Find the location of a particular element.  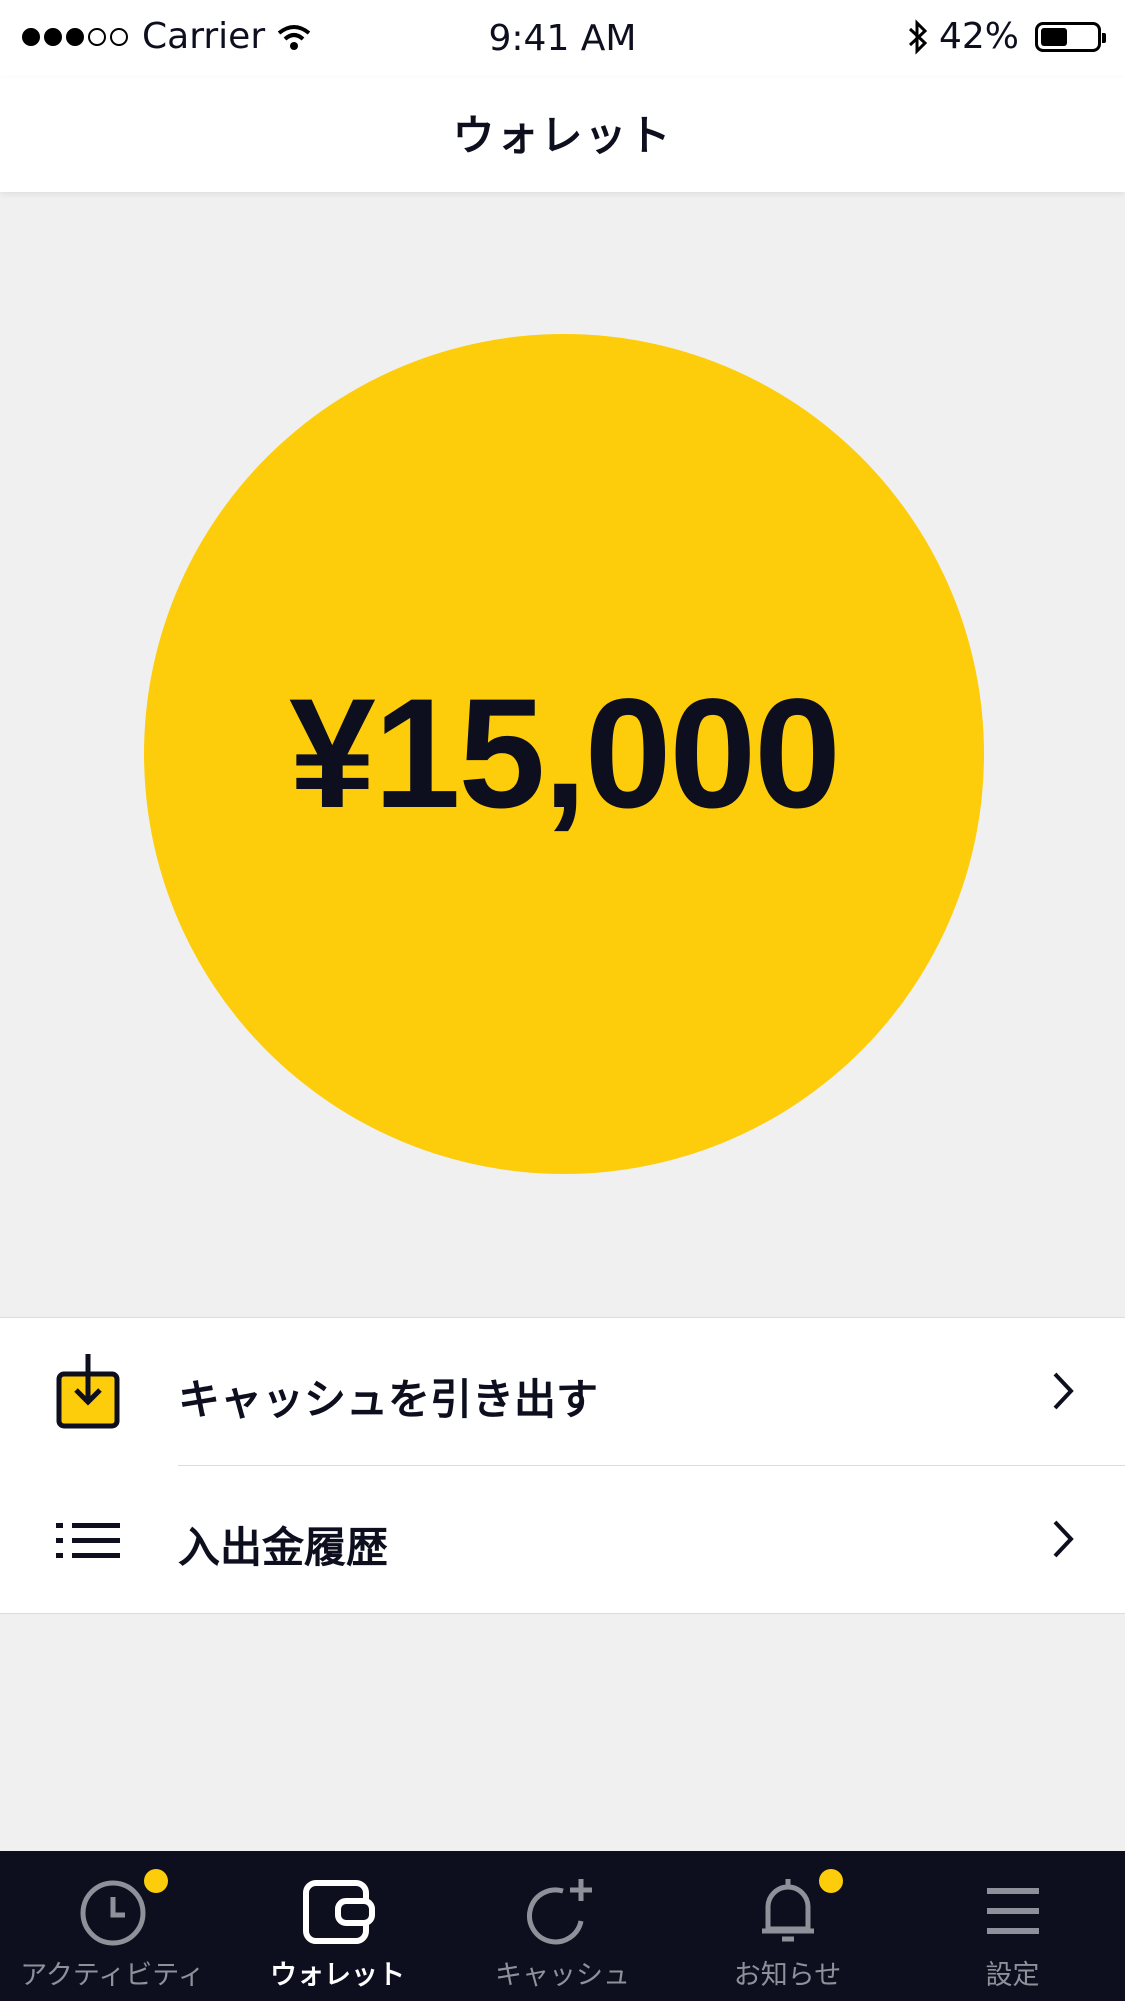

download-box-icon is located at coordinates (88, 1391).